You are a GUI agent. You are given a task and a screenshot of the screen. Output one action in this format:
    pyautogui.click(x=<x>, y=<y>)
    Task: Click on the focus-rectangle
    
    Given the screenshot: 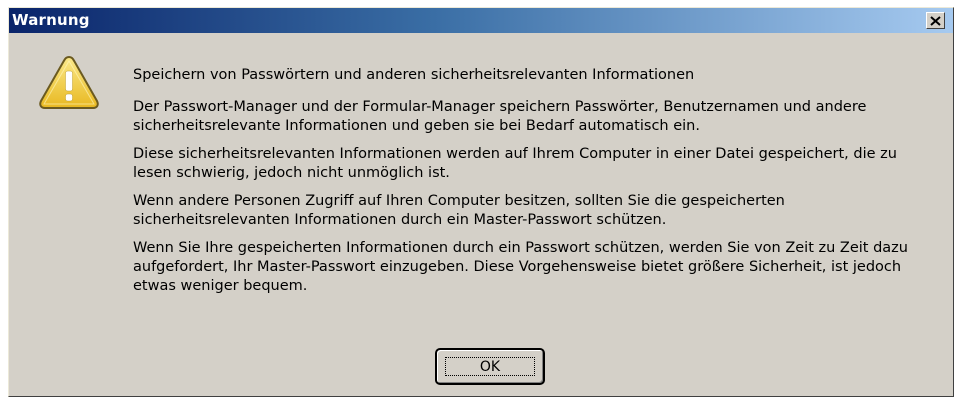 What is the action you would take?
    pyautogui.click(x=490, y=366)
    